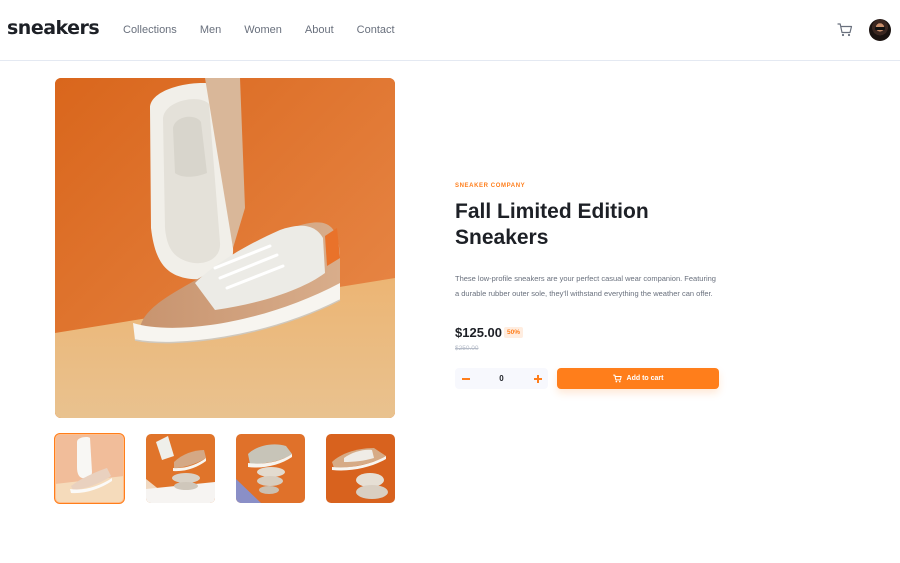 The image size is (900, 563). I want to click on nav-link-men: Men, so click(210, 30).